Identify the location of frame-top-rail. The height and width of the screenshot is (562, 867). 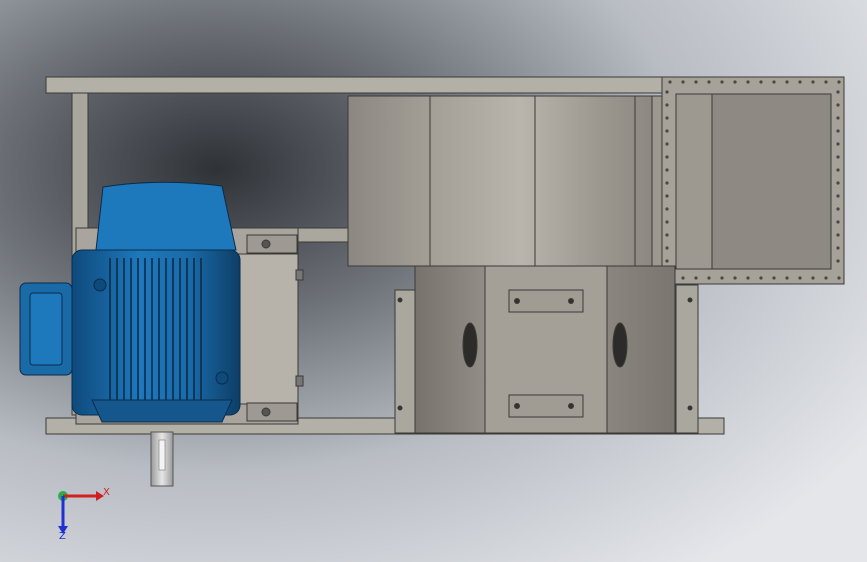
(384, 85).